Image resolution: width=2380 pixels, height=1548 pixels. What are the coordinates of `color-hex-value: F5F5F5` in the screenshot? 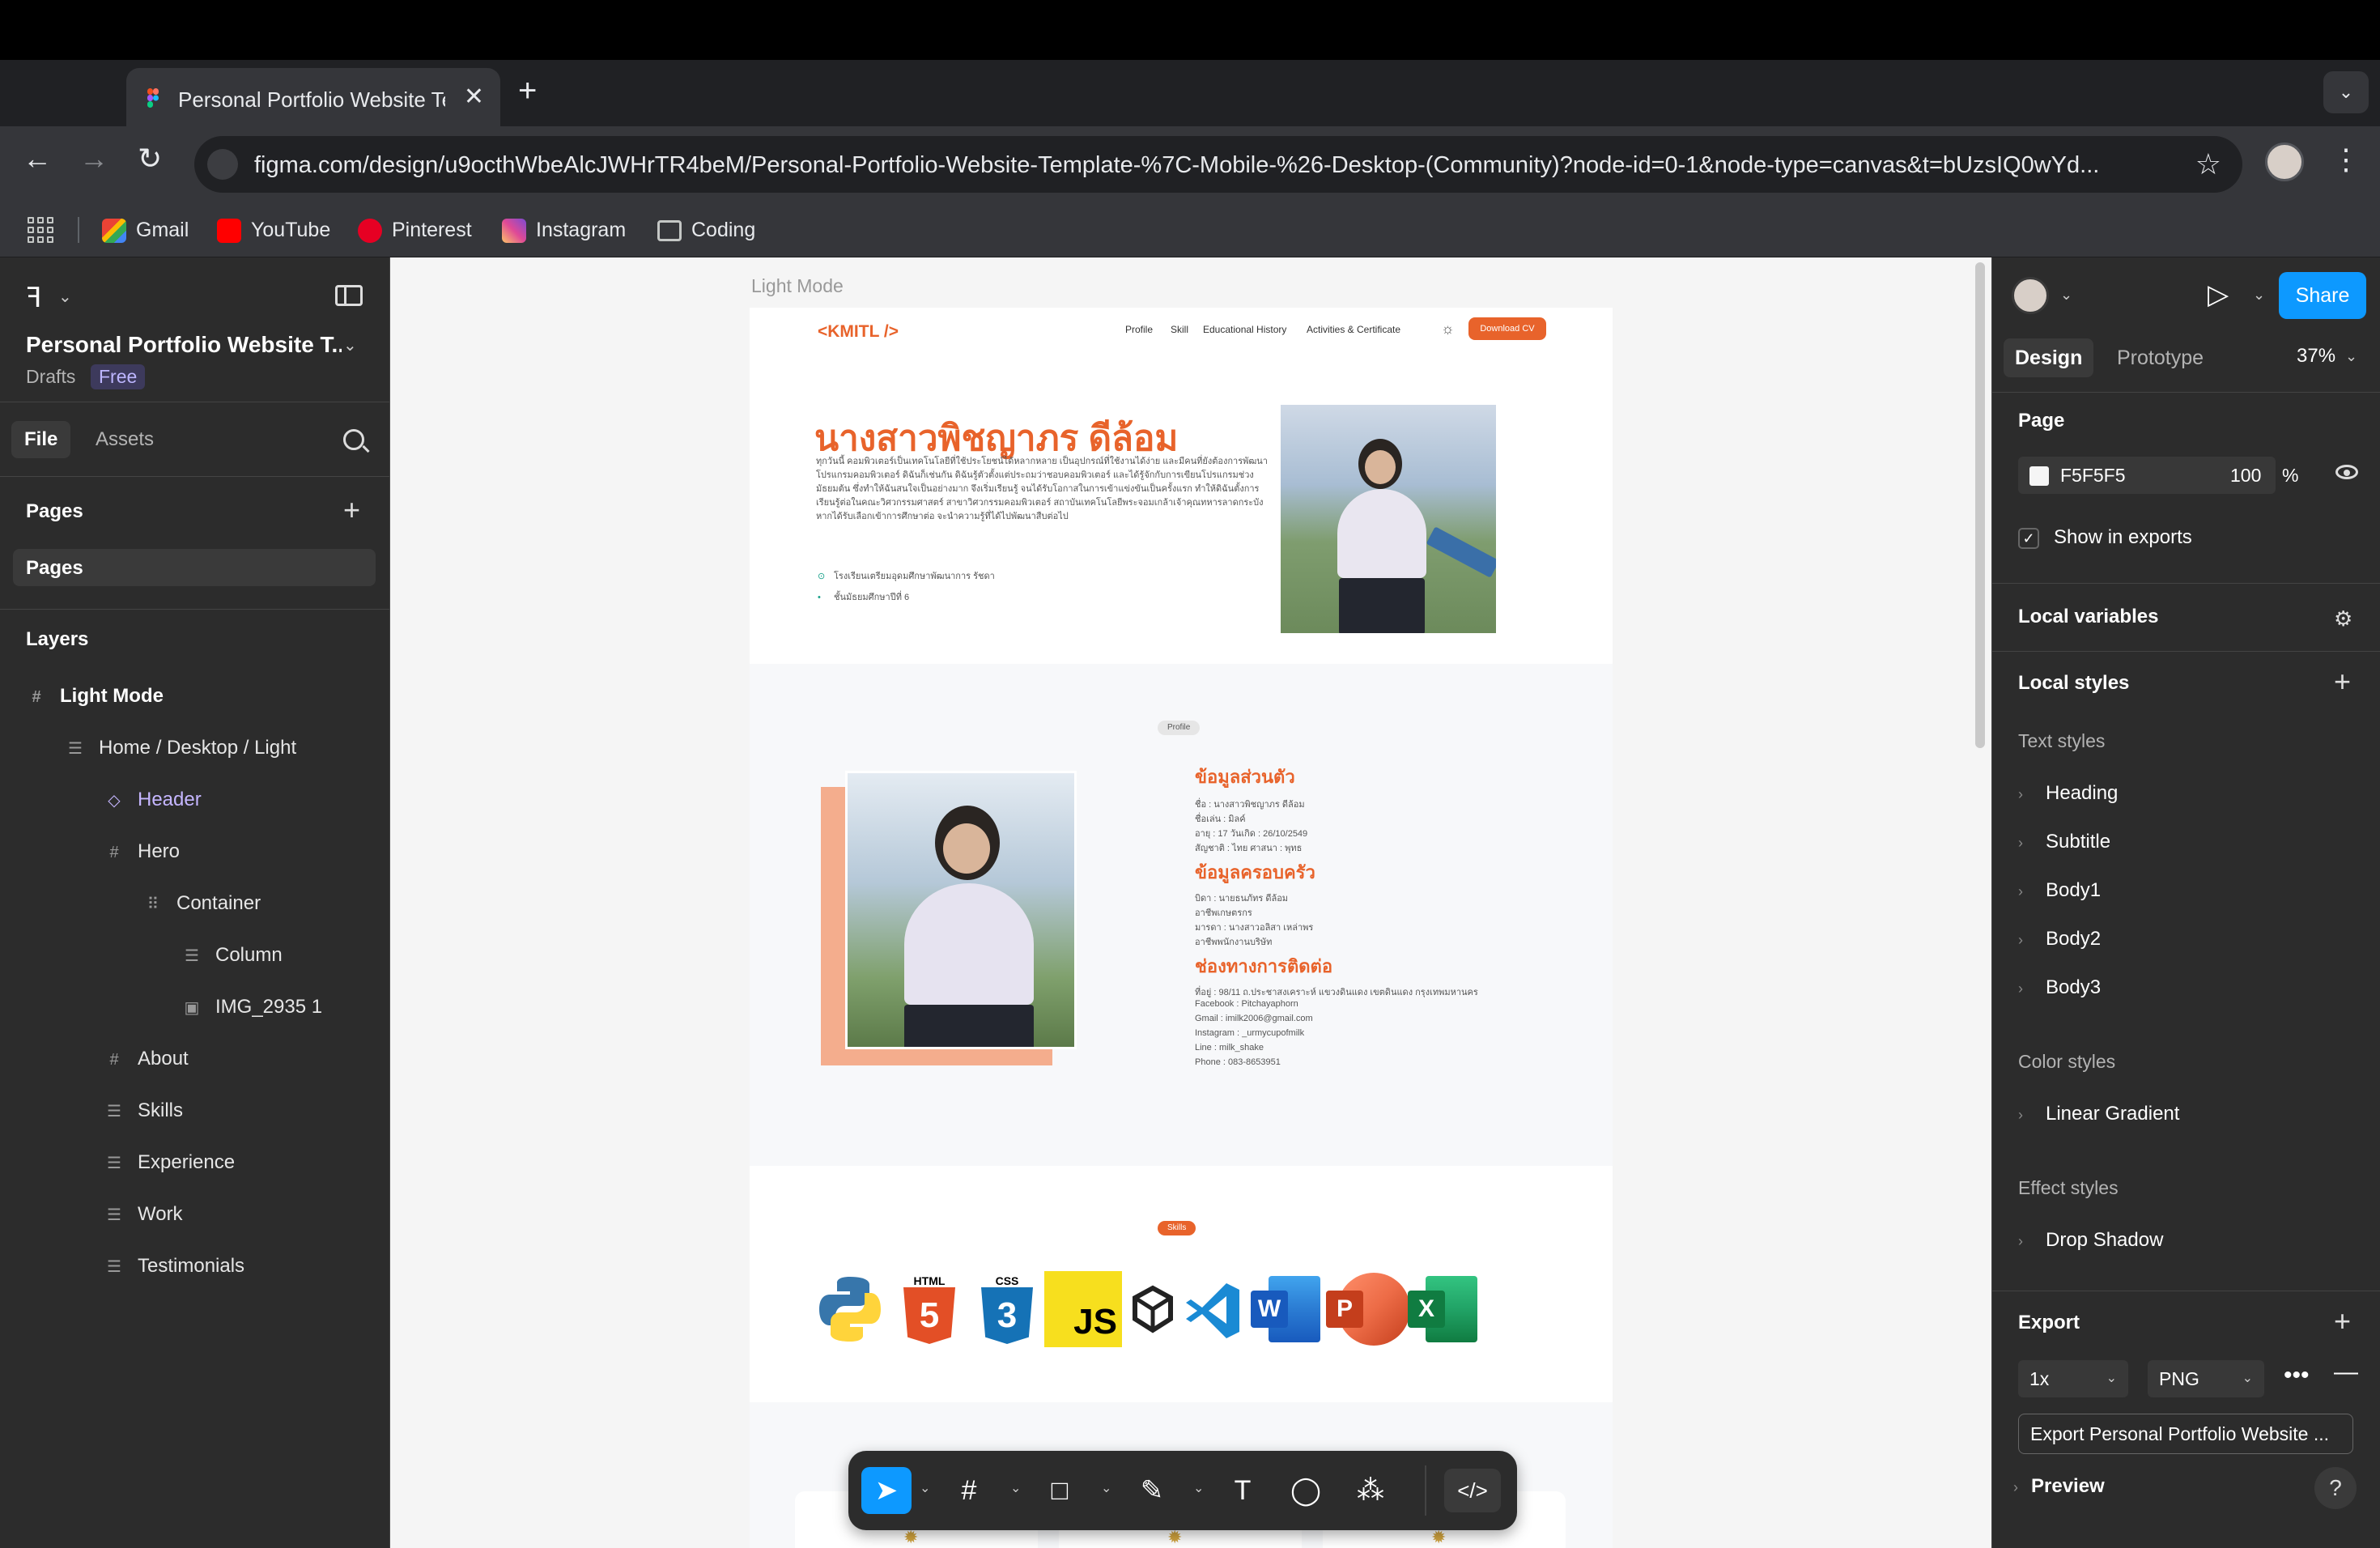 It's located at (2093, 476).